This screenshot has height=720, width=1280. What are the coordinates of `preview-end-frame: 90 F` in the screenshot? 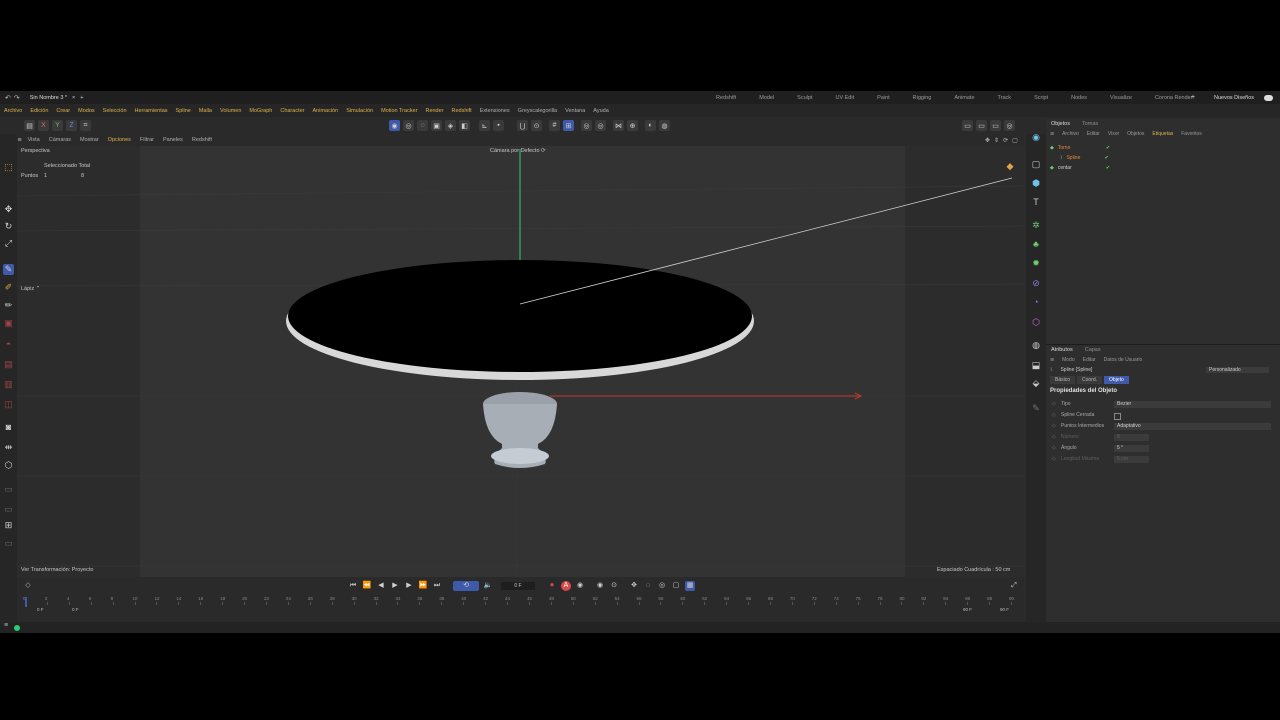 It's located at (967, 609).